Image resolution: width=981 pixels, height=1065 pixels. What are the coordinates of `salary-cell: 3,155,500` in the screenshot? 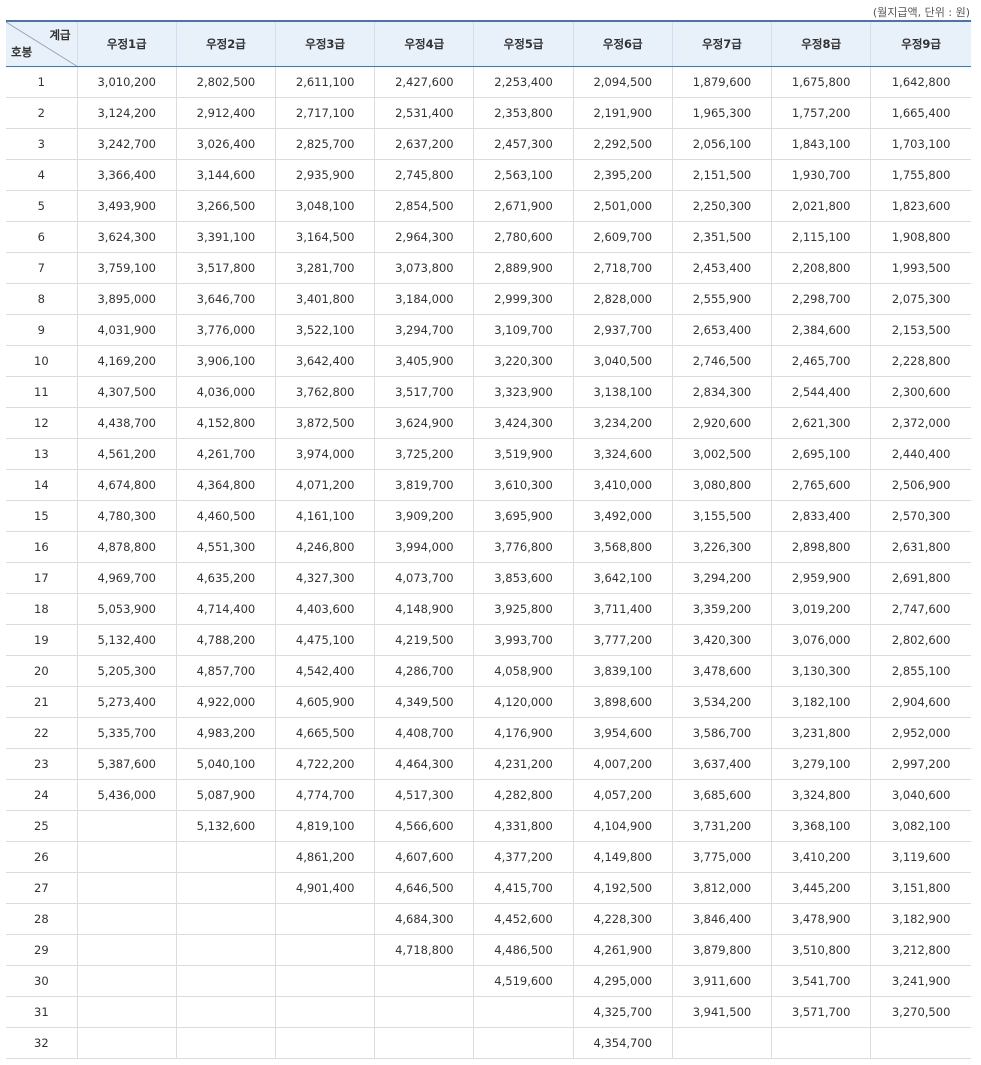 It's located at (721, 516).